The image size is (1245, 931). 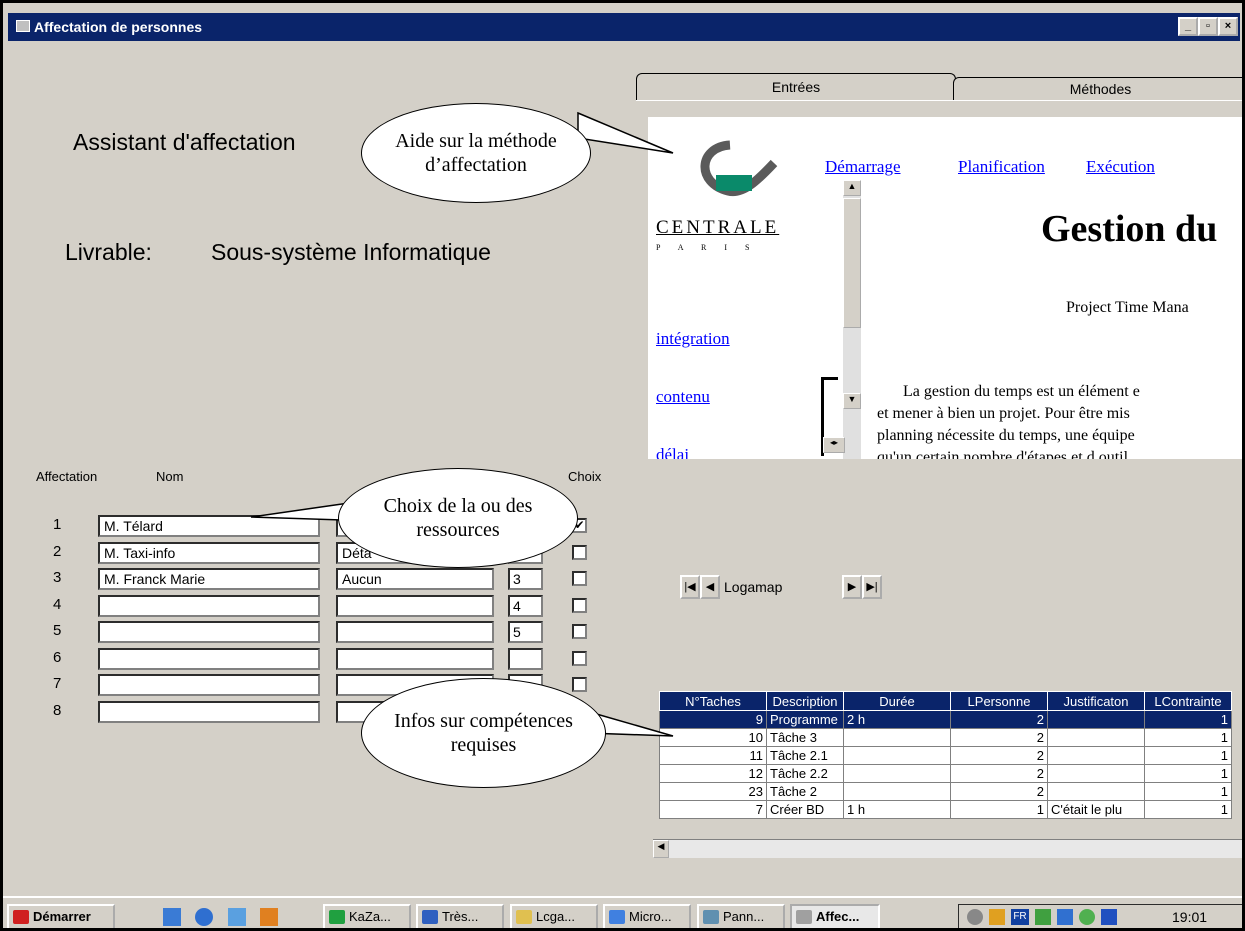 What do you see at coordinates (236, 917) in the screenshot?
I see `outlook-icon` at bounding box center [236, 917].